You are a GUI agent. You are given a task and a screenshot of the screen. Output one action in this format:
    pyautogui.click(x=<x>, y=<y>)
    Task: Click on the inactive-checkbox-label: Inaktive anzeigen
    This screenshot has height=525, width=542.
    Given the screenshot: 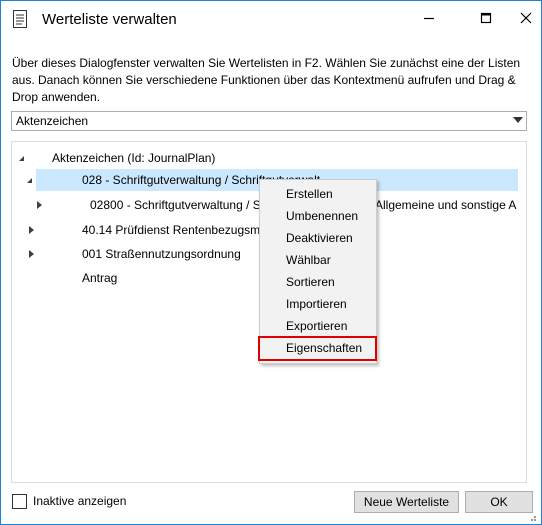 What is the action you would take?
    pyautogui.click(x=80, y=501)
    